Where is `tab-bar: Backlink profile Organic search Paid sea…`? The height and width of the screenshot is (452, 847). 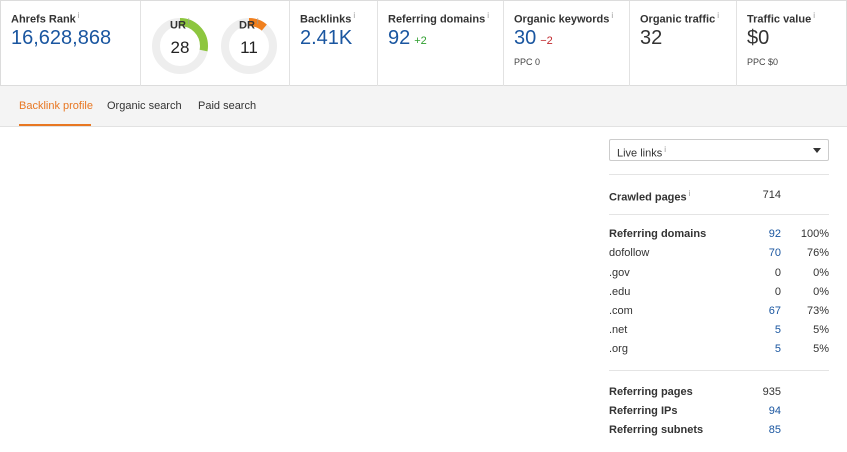 tab-bar: Backlink profile Organic search Paid sea… is located at coordinates (423, 106).